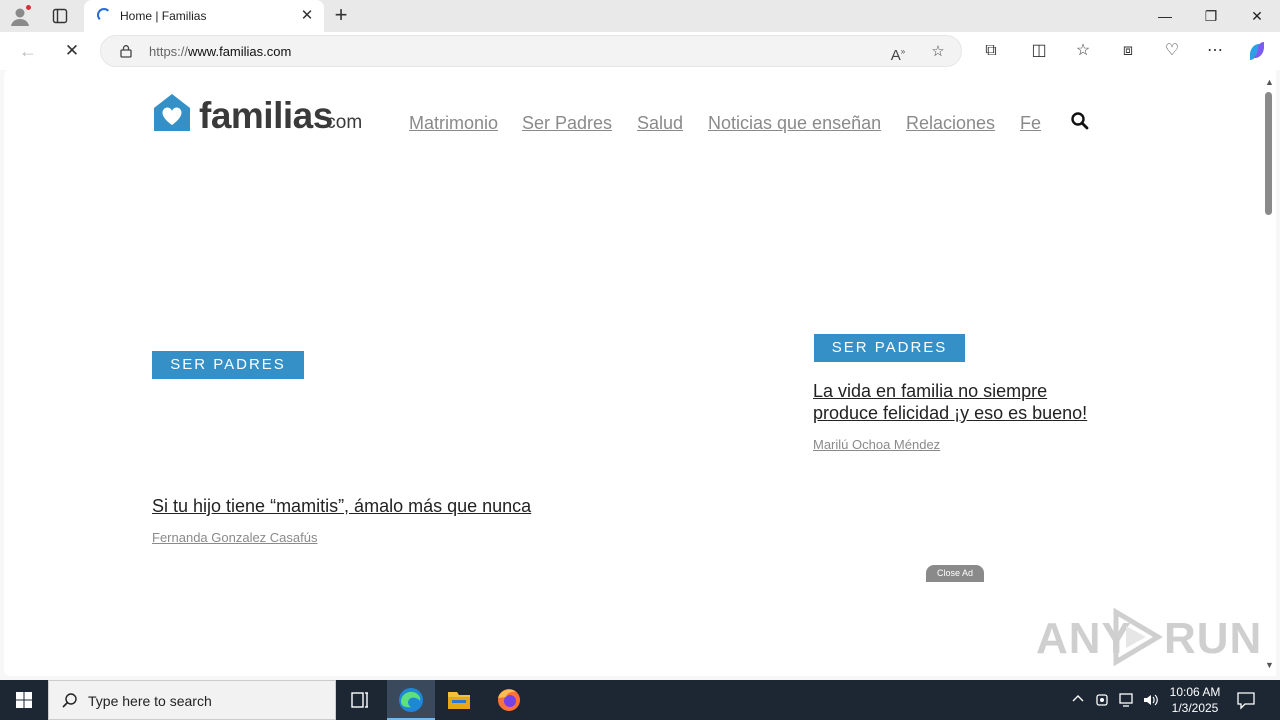 Image resolution: width=1280 pixels, height=720 pixels. Describe the element at coordinates (531, 51) in the screenshot. I see `address-bar: https://www.familias.com A» ☆` at that location.